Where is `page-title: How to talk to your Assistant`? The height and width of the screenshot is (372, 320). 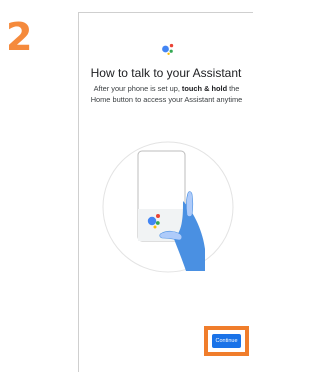 page-title: How to talk to your Assistant is located at coordinates (166, 73).